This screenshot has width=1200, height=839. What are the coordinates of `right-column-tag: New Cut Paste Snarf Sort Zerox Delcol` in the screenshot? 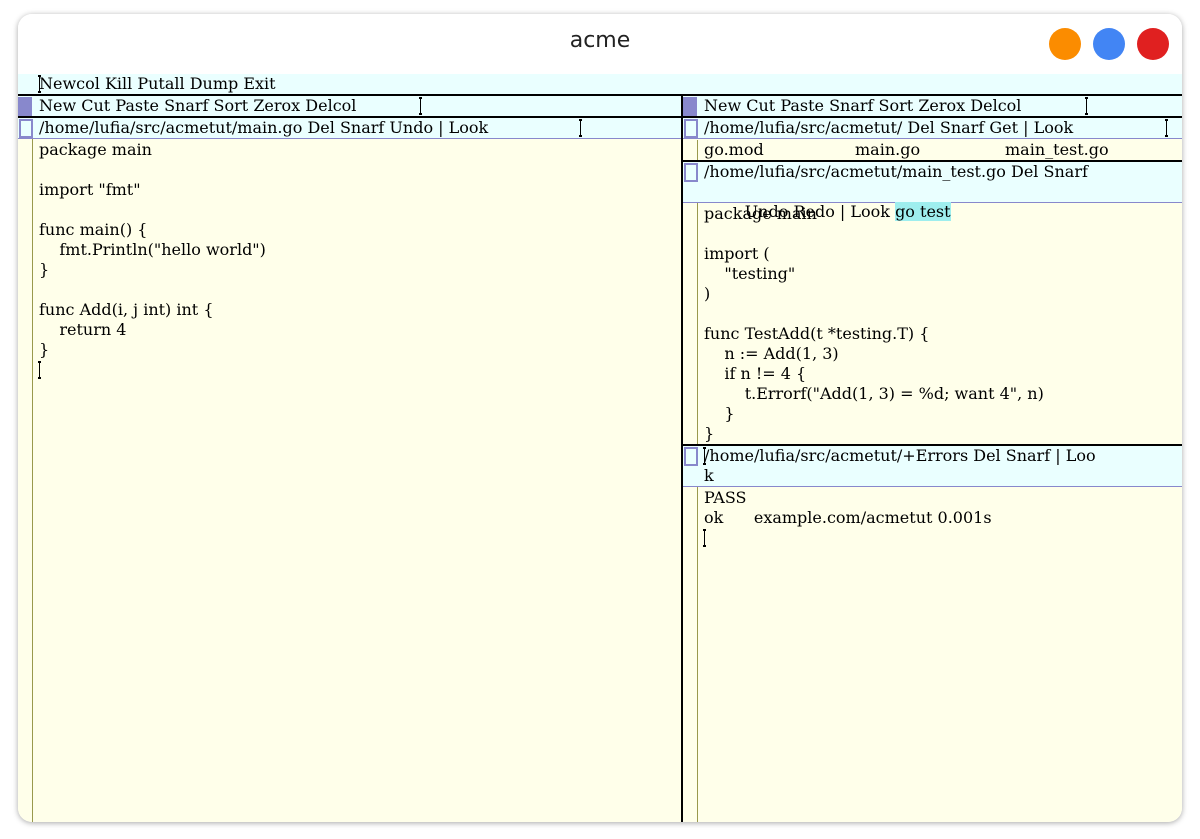 It's located at (932, 106).